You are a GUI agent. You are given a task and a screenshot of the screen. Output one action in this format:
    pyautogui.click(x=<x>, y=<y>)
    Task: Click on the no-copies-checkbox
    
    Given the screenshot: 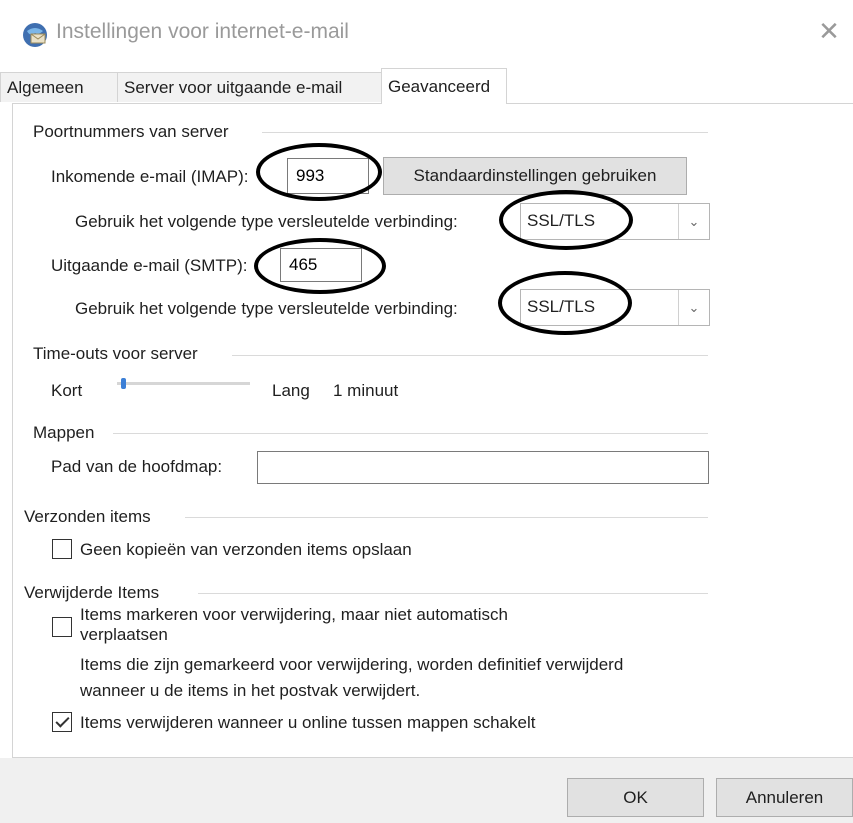 What is the action you would take?
    pyautogui.click(x=62, y=549)
    